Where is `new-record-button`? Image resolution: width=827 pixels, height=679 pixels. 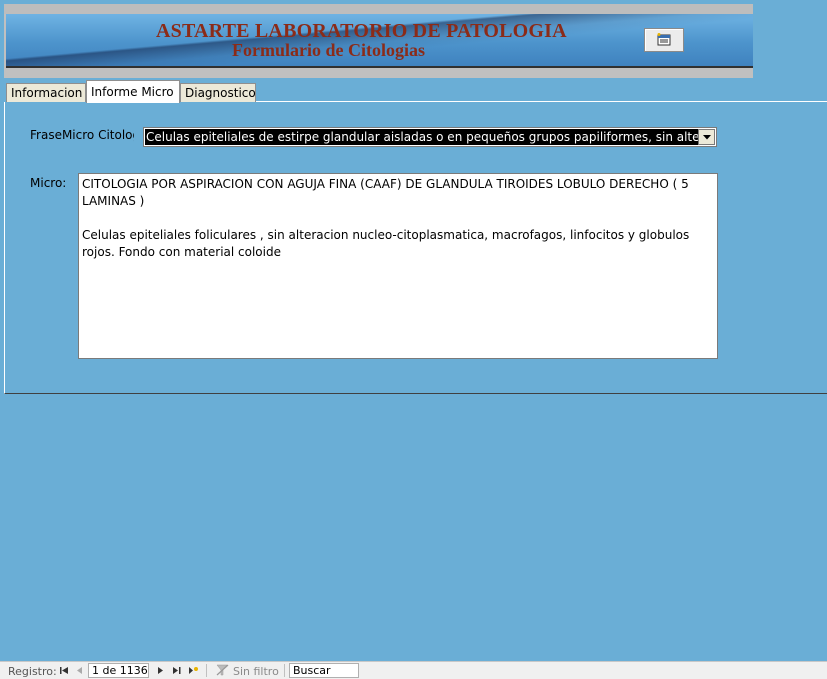
new-record-button is located at coordinates (193, 670).